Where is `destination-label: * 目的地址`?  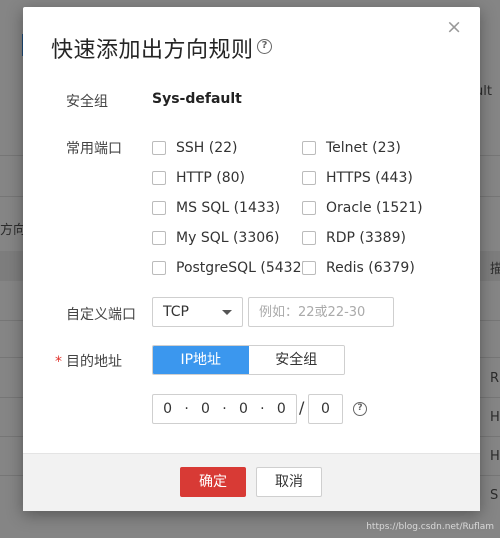 destination-label: * 目的地址 is located at coordinates (88, 361).